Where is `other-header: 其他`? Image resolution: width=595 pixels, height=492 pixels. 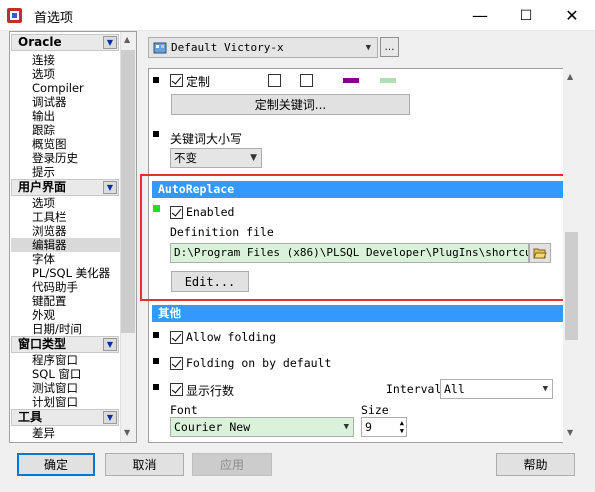 other-header: 其他 is located at coordinates (358, 313).